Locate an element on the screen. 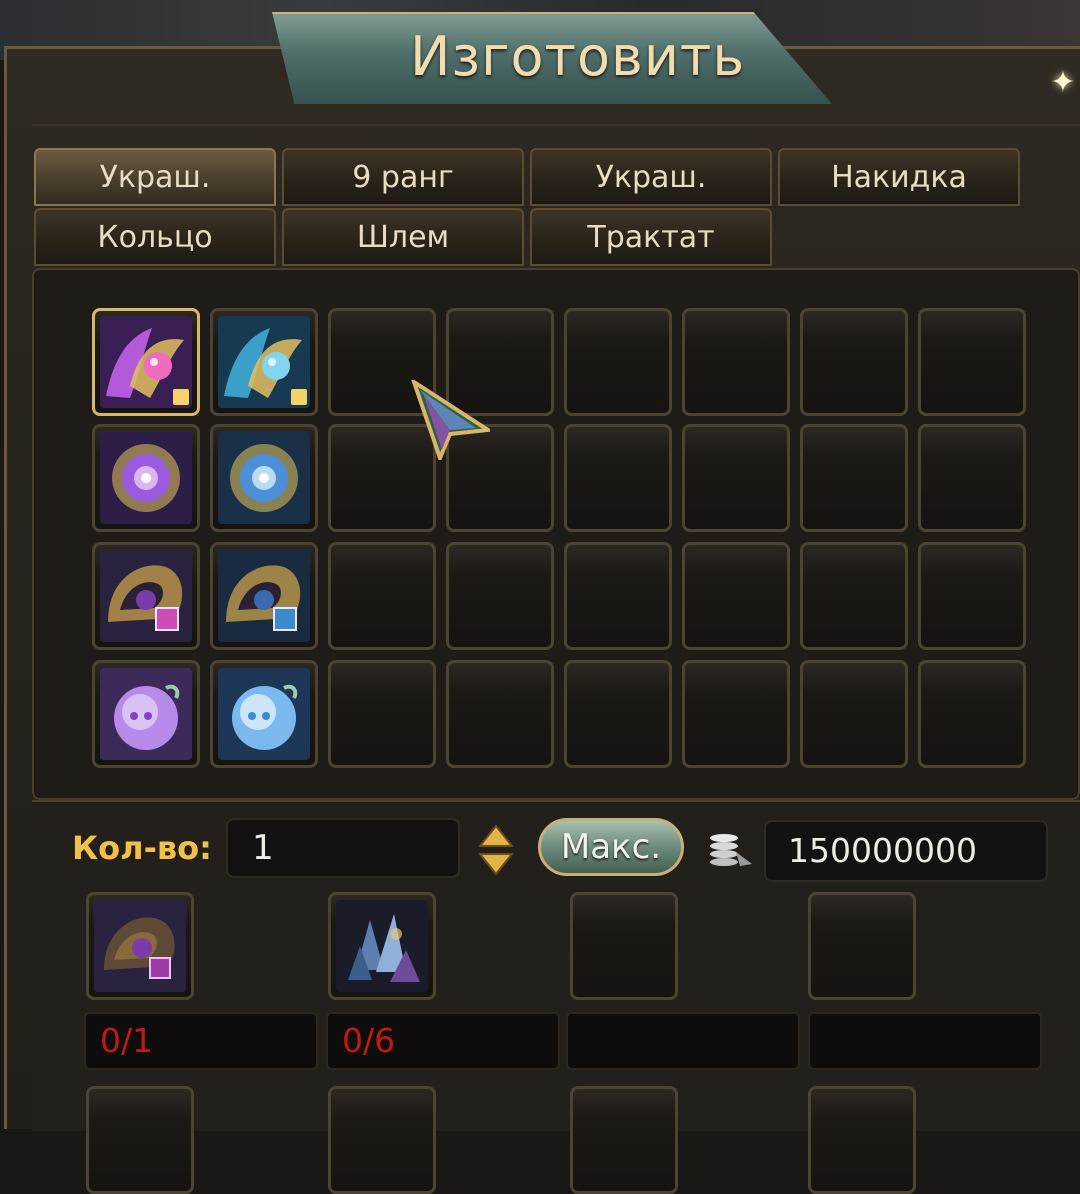 Image resolution: width=1080 pixels, height=1194 pixels. tab-ring: Кольцо is located at coordinates (155, 237).